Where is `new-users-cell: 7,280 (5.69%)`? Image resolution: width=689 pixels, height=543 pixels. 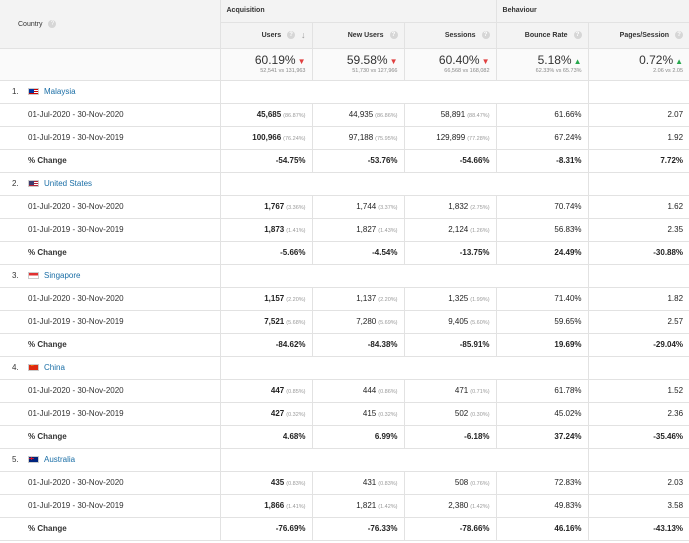 new-users-cell: 7,280 (5.69%) is located at coordinates (357, 322).